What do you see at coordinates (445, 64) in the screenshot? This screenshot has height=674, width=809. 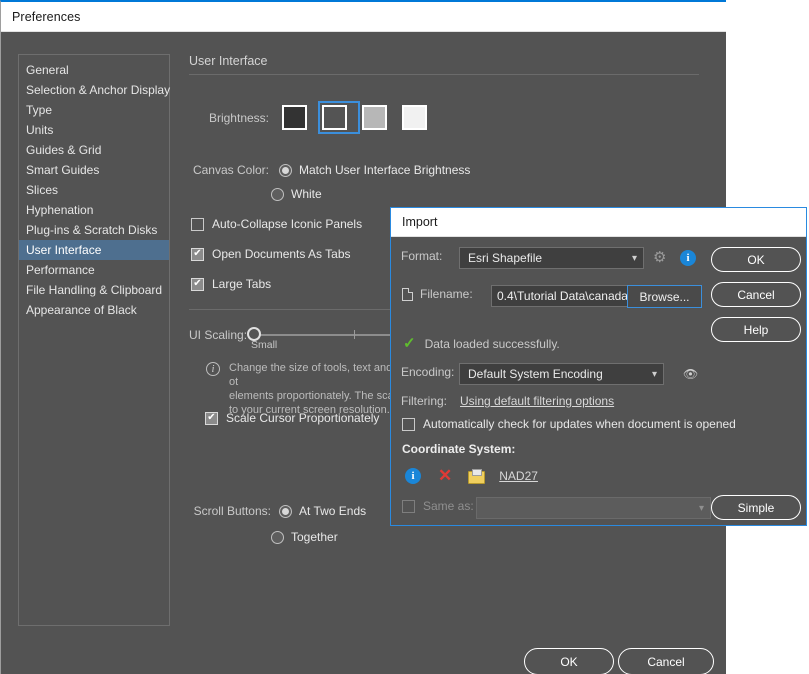 I see `user-interface-pane: User Interface` at bounding box center [445, 64].